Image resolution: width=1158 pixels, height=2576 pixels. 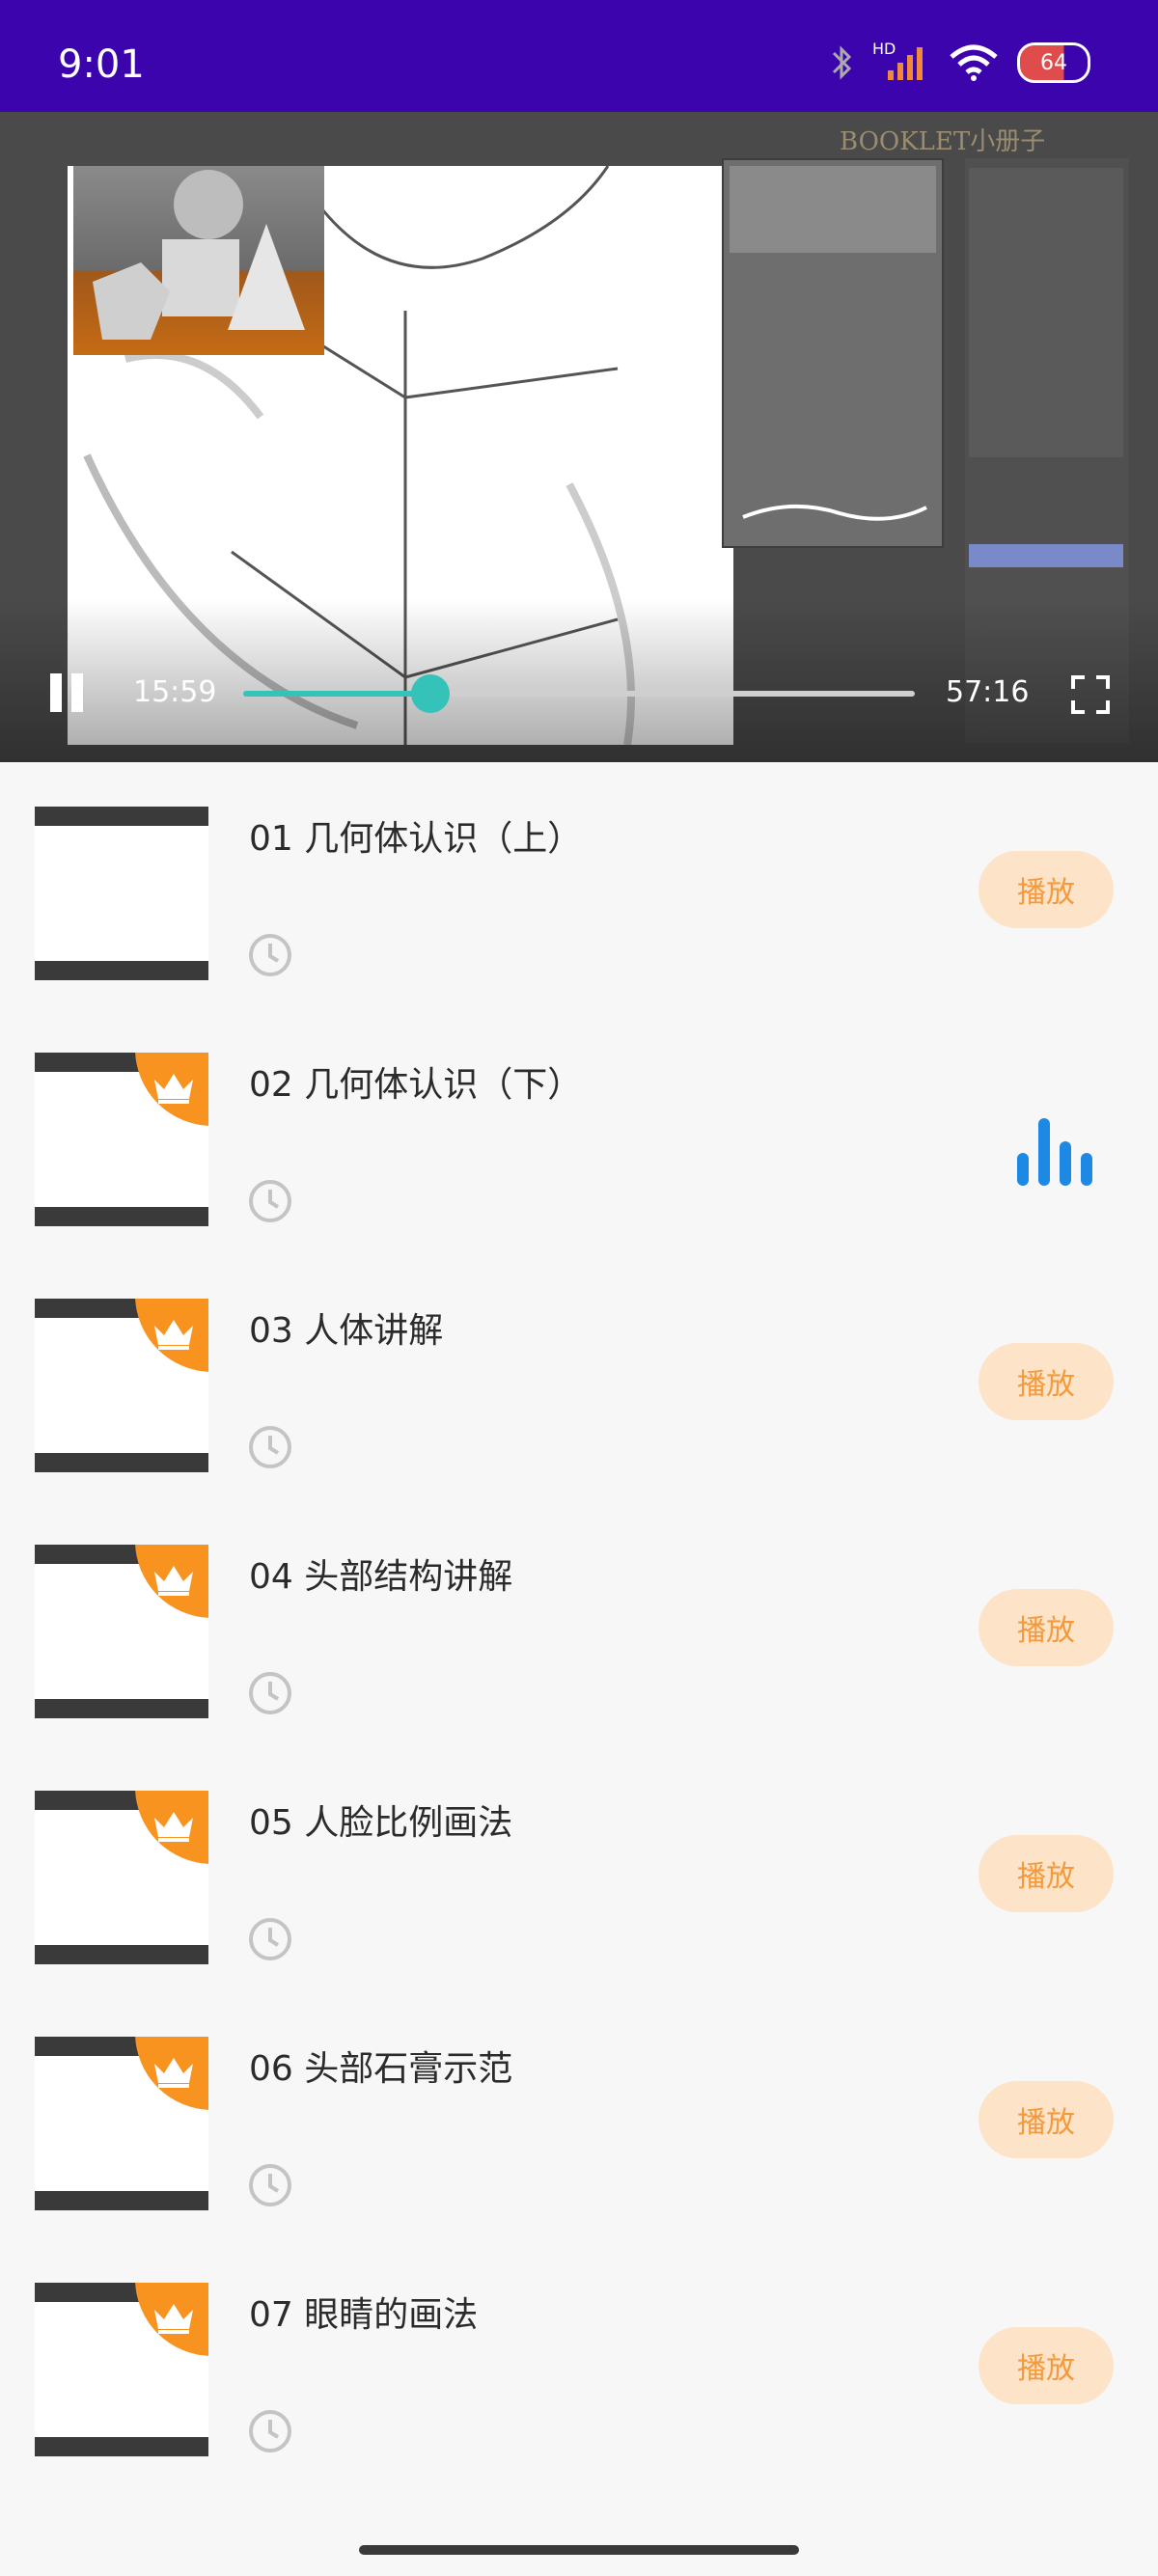 I want to click on battery-icon: 64, so click(x=1053, y=63).